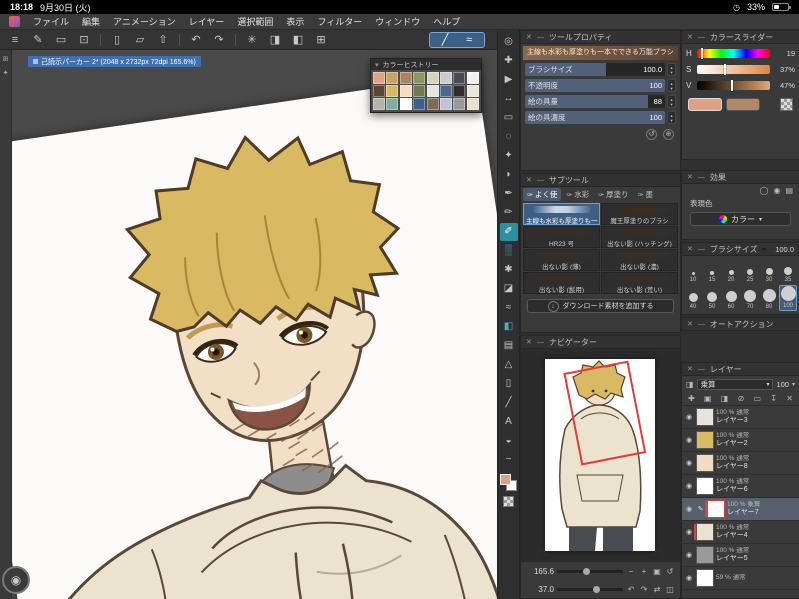  I want to click on subtool-item: HR23 号, so click(561, 237).